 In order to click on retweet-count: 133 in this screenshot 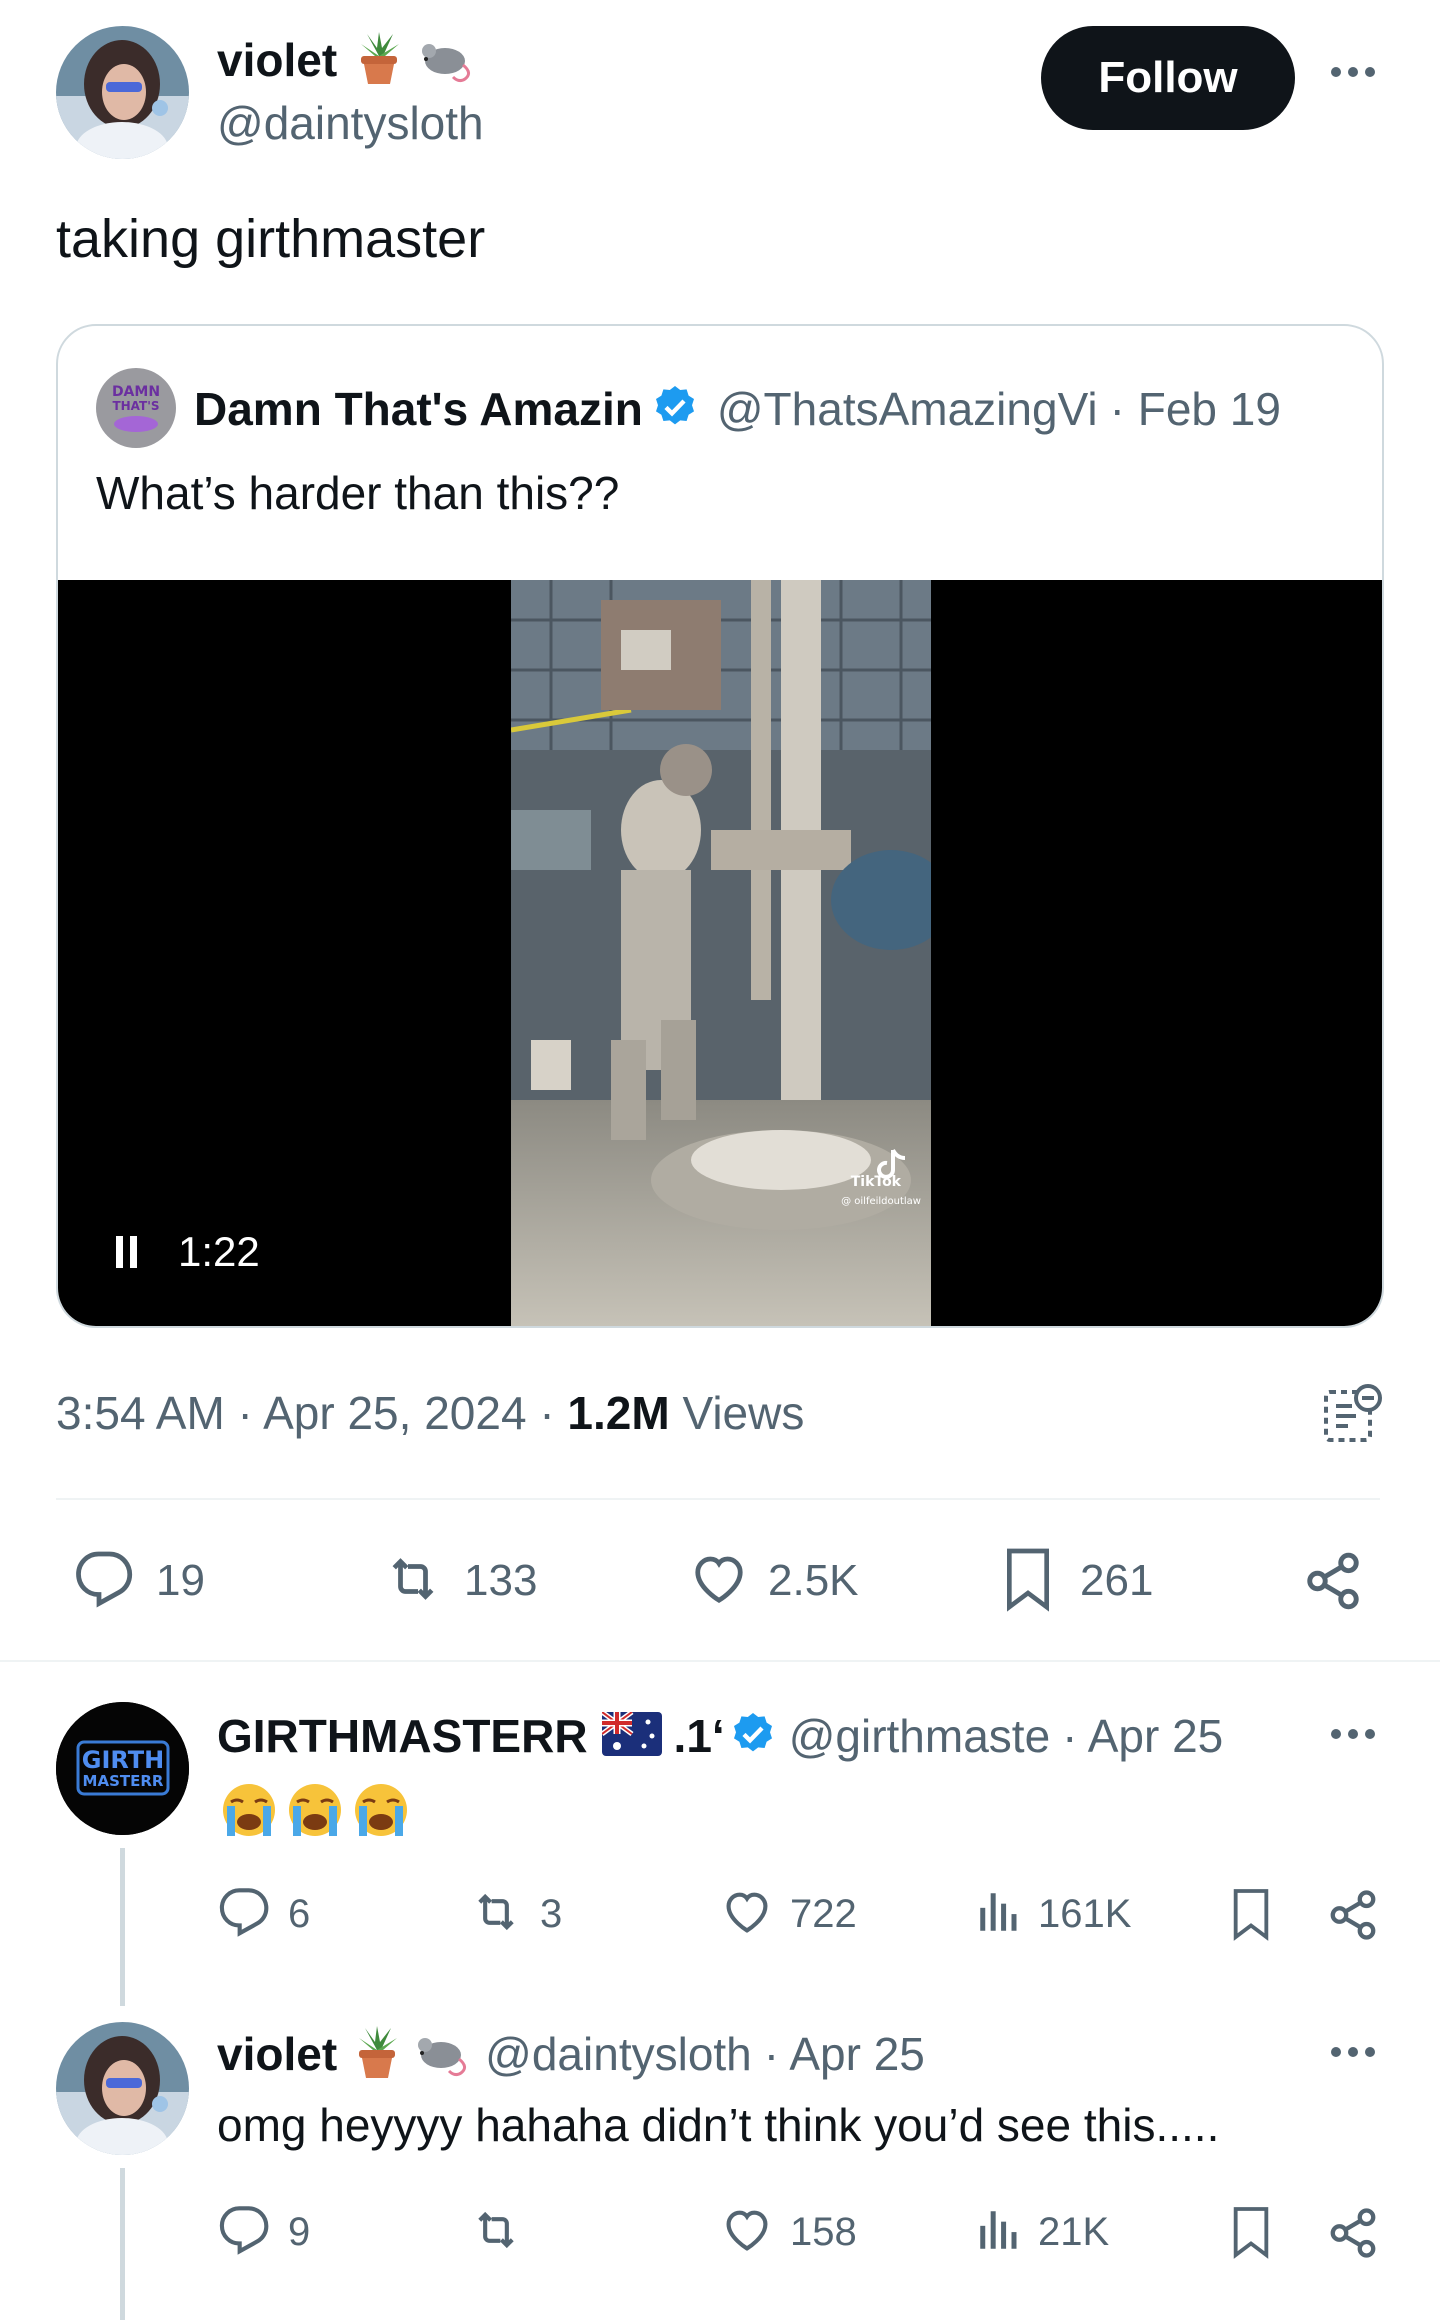, I will do `click(501, 1580)`.